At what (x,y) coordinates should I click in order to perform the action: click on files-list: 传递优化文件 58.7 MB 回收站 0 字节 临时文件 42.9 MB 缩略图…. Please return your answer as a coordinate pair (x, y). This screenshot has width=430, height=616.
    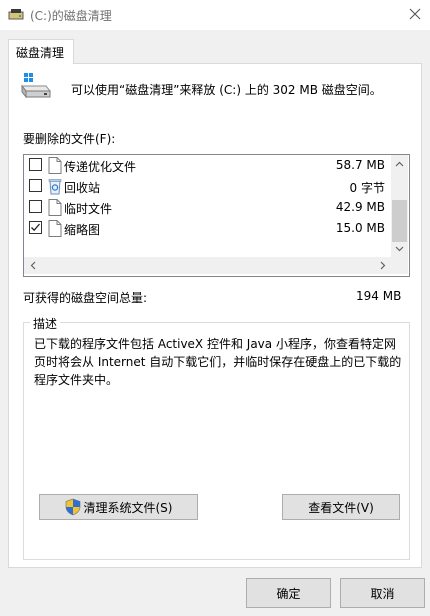
    Looking at the image, I should click on (207, 206).